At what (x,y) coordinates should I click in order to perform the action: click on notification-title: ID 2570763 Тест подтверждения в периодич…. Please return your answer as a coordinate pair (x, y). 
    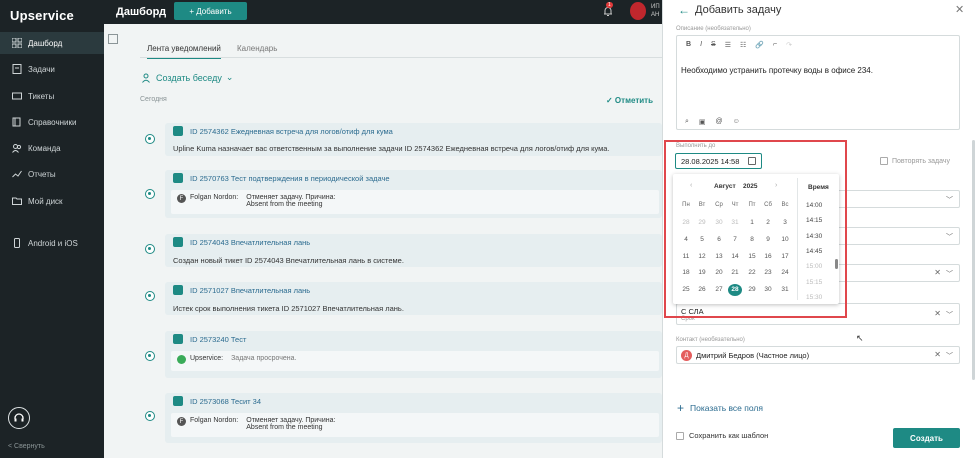
    Looking at the image, I should click on (290, 178).